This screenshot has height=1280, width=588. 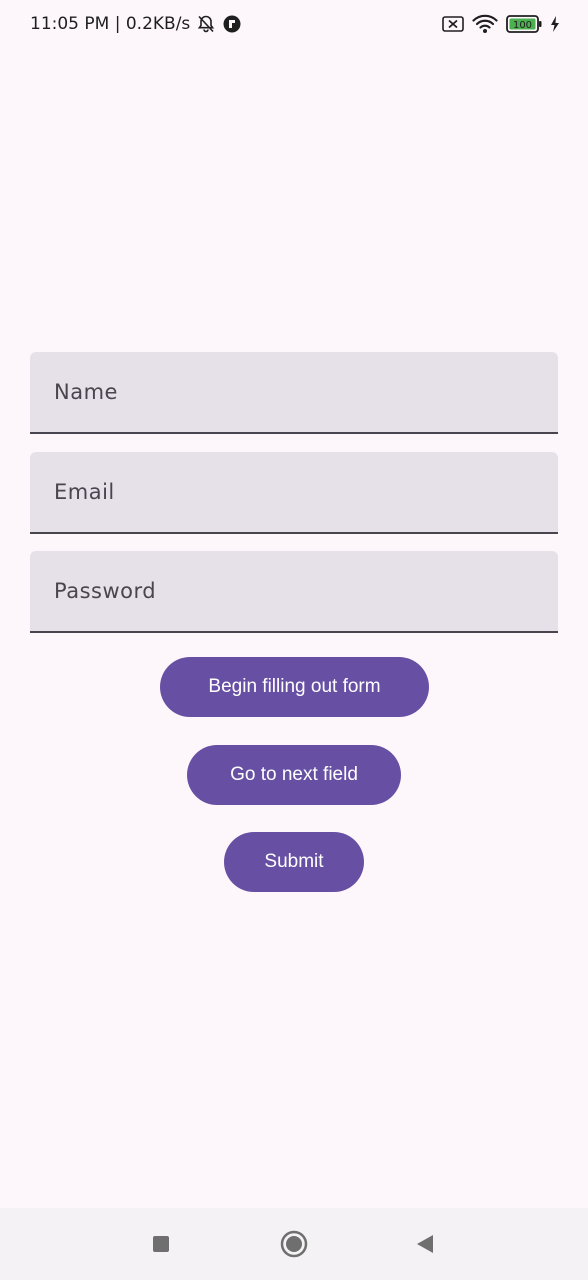 What do you see at coordinates (294, 592) in the screenshot?
I see `password-field: Password` at bounding box center [294, 592].